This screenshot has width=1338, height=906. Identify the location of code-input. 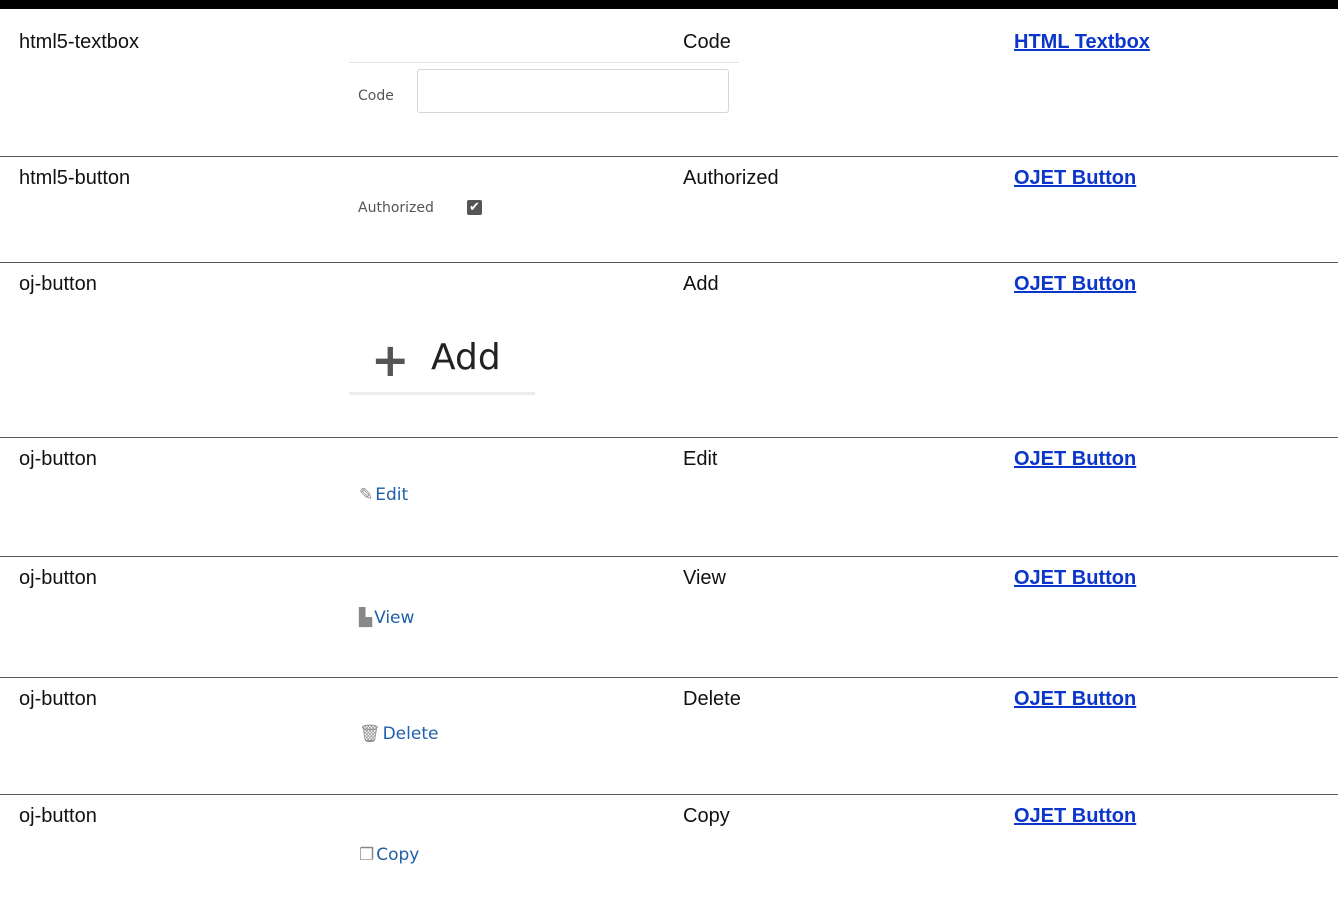
(573, 91).